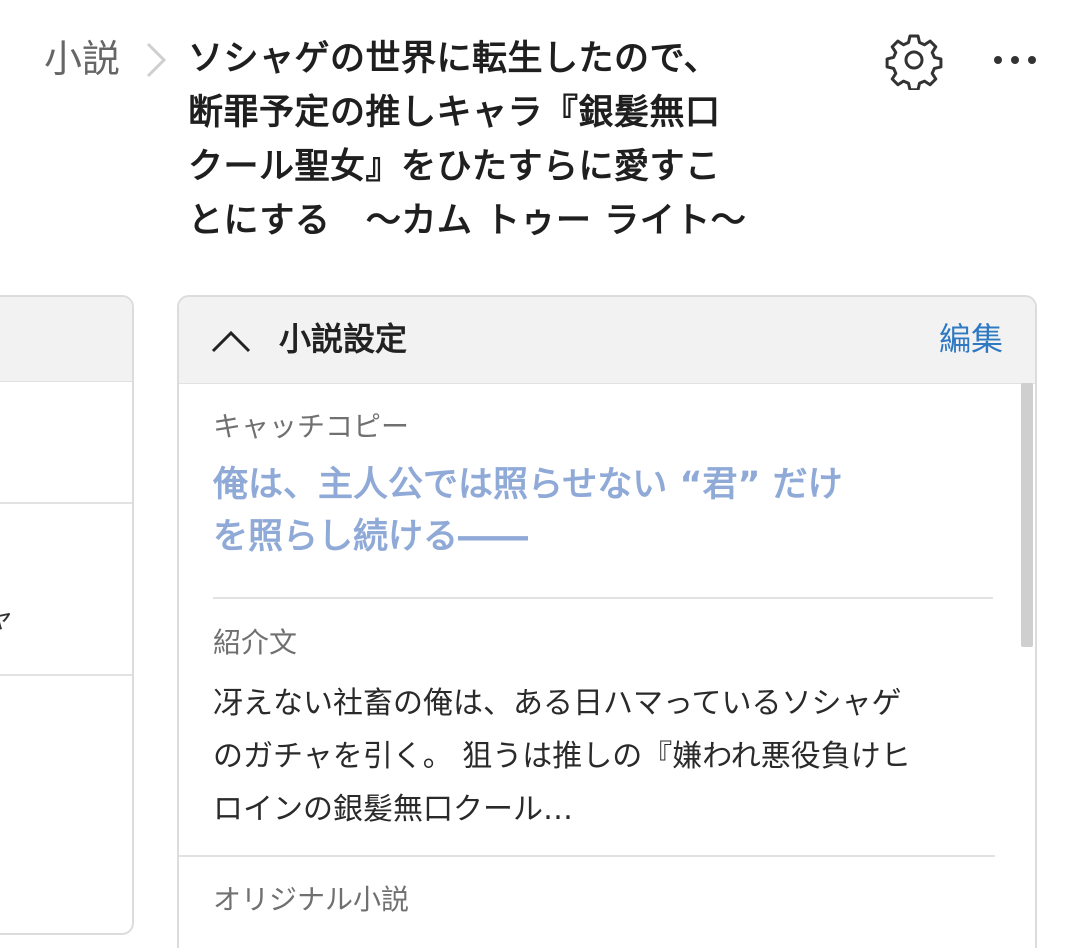 Image resolution: width=1080 pixels, height=948 pixels. What do you see at coordinates (66, 339) in the screenshot?
I see `left-panel-header` at bounding box center [66, 339].